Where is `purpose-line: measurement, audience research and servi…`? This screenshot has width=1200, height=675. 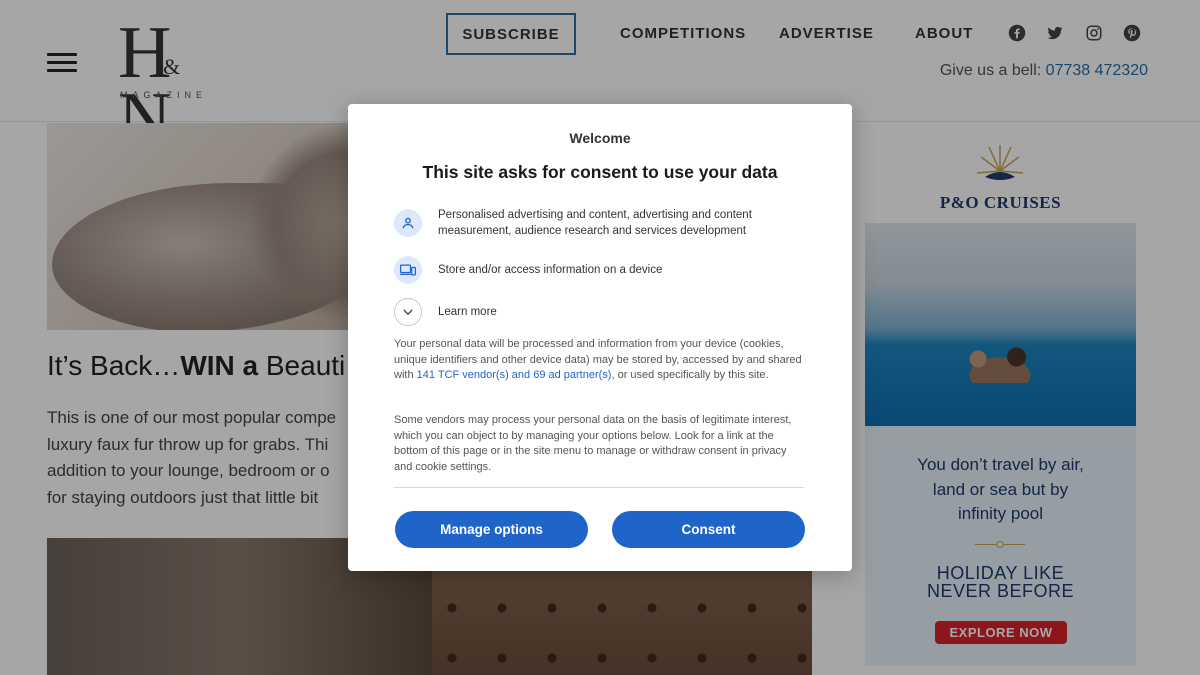 purpose-line: measurement, audience research and servi… is located at coordinates (592, 231).